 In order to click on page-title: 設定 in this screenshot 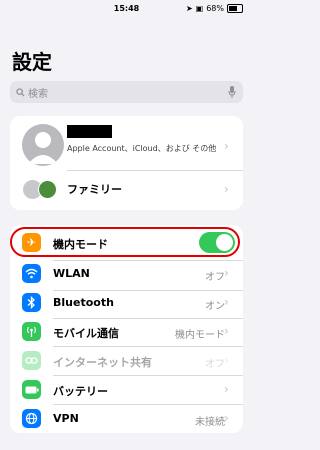, I will do `click(32, 62)`.